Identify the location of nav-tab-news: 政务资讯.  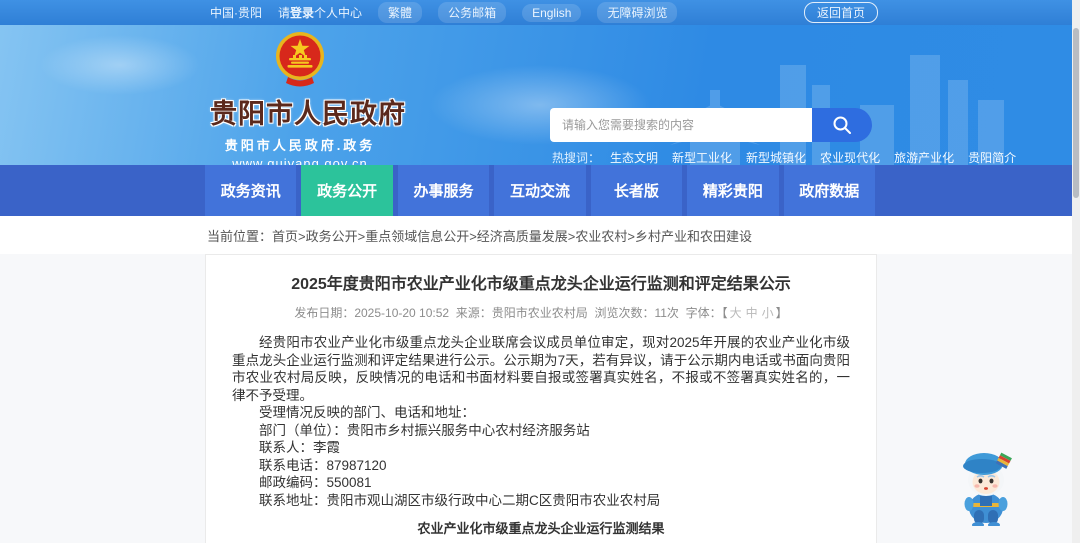
(251, 190).